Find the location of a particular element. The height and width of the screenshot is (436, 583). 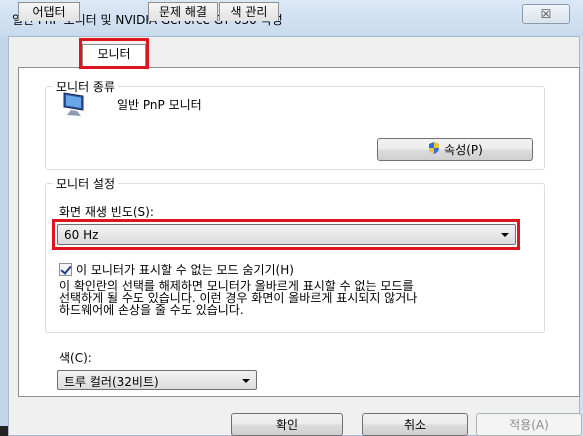

monitor-name: 일반 PnP 모니터 is located at coordinates (159, 105).